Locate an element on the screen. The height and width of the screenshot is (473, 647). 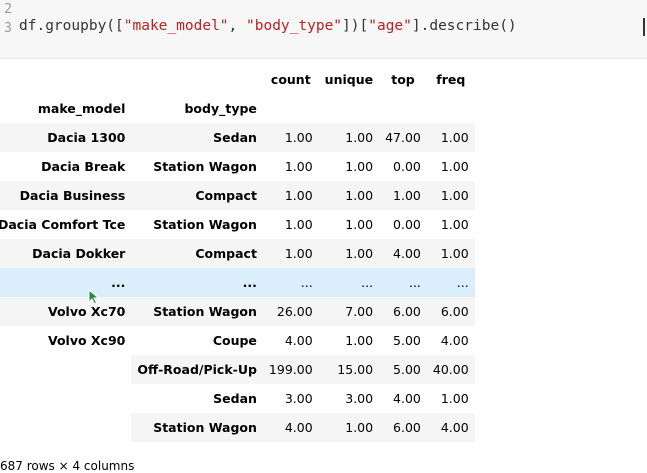
table-row: Dacia Break Station Wagon 1.00 1.00 0.00 1.00 is located at coordinates (237, 166).